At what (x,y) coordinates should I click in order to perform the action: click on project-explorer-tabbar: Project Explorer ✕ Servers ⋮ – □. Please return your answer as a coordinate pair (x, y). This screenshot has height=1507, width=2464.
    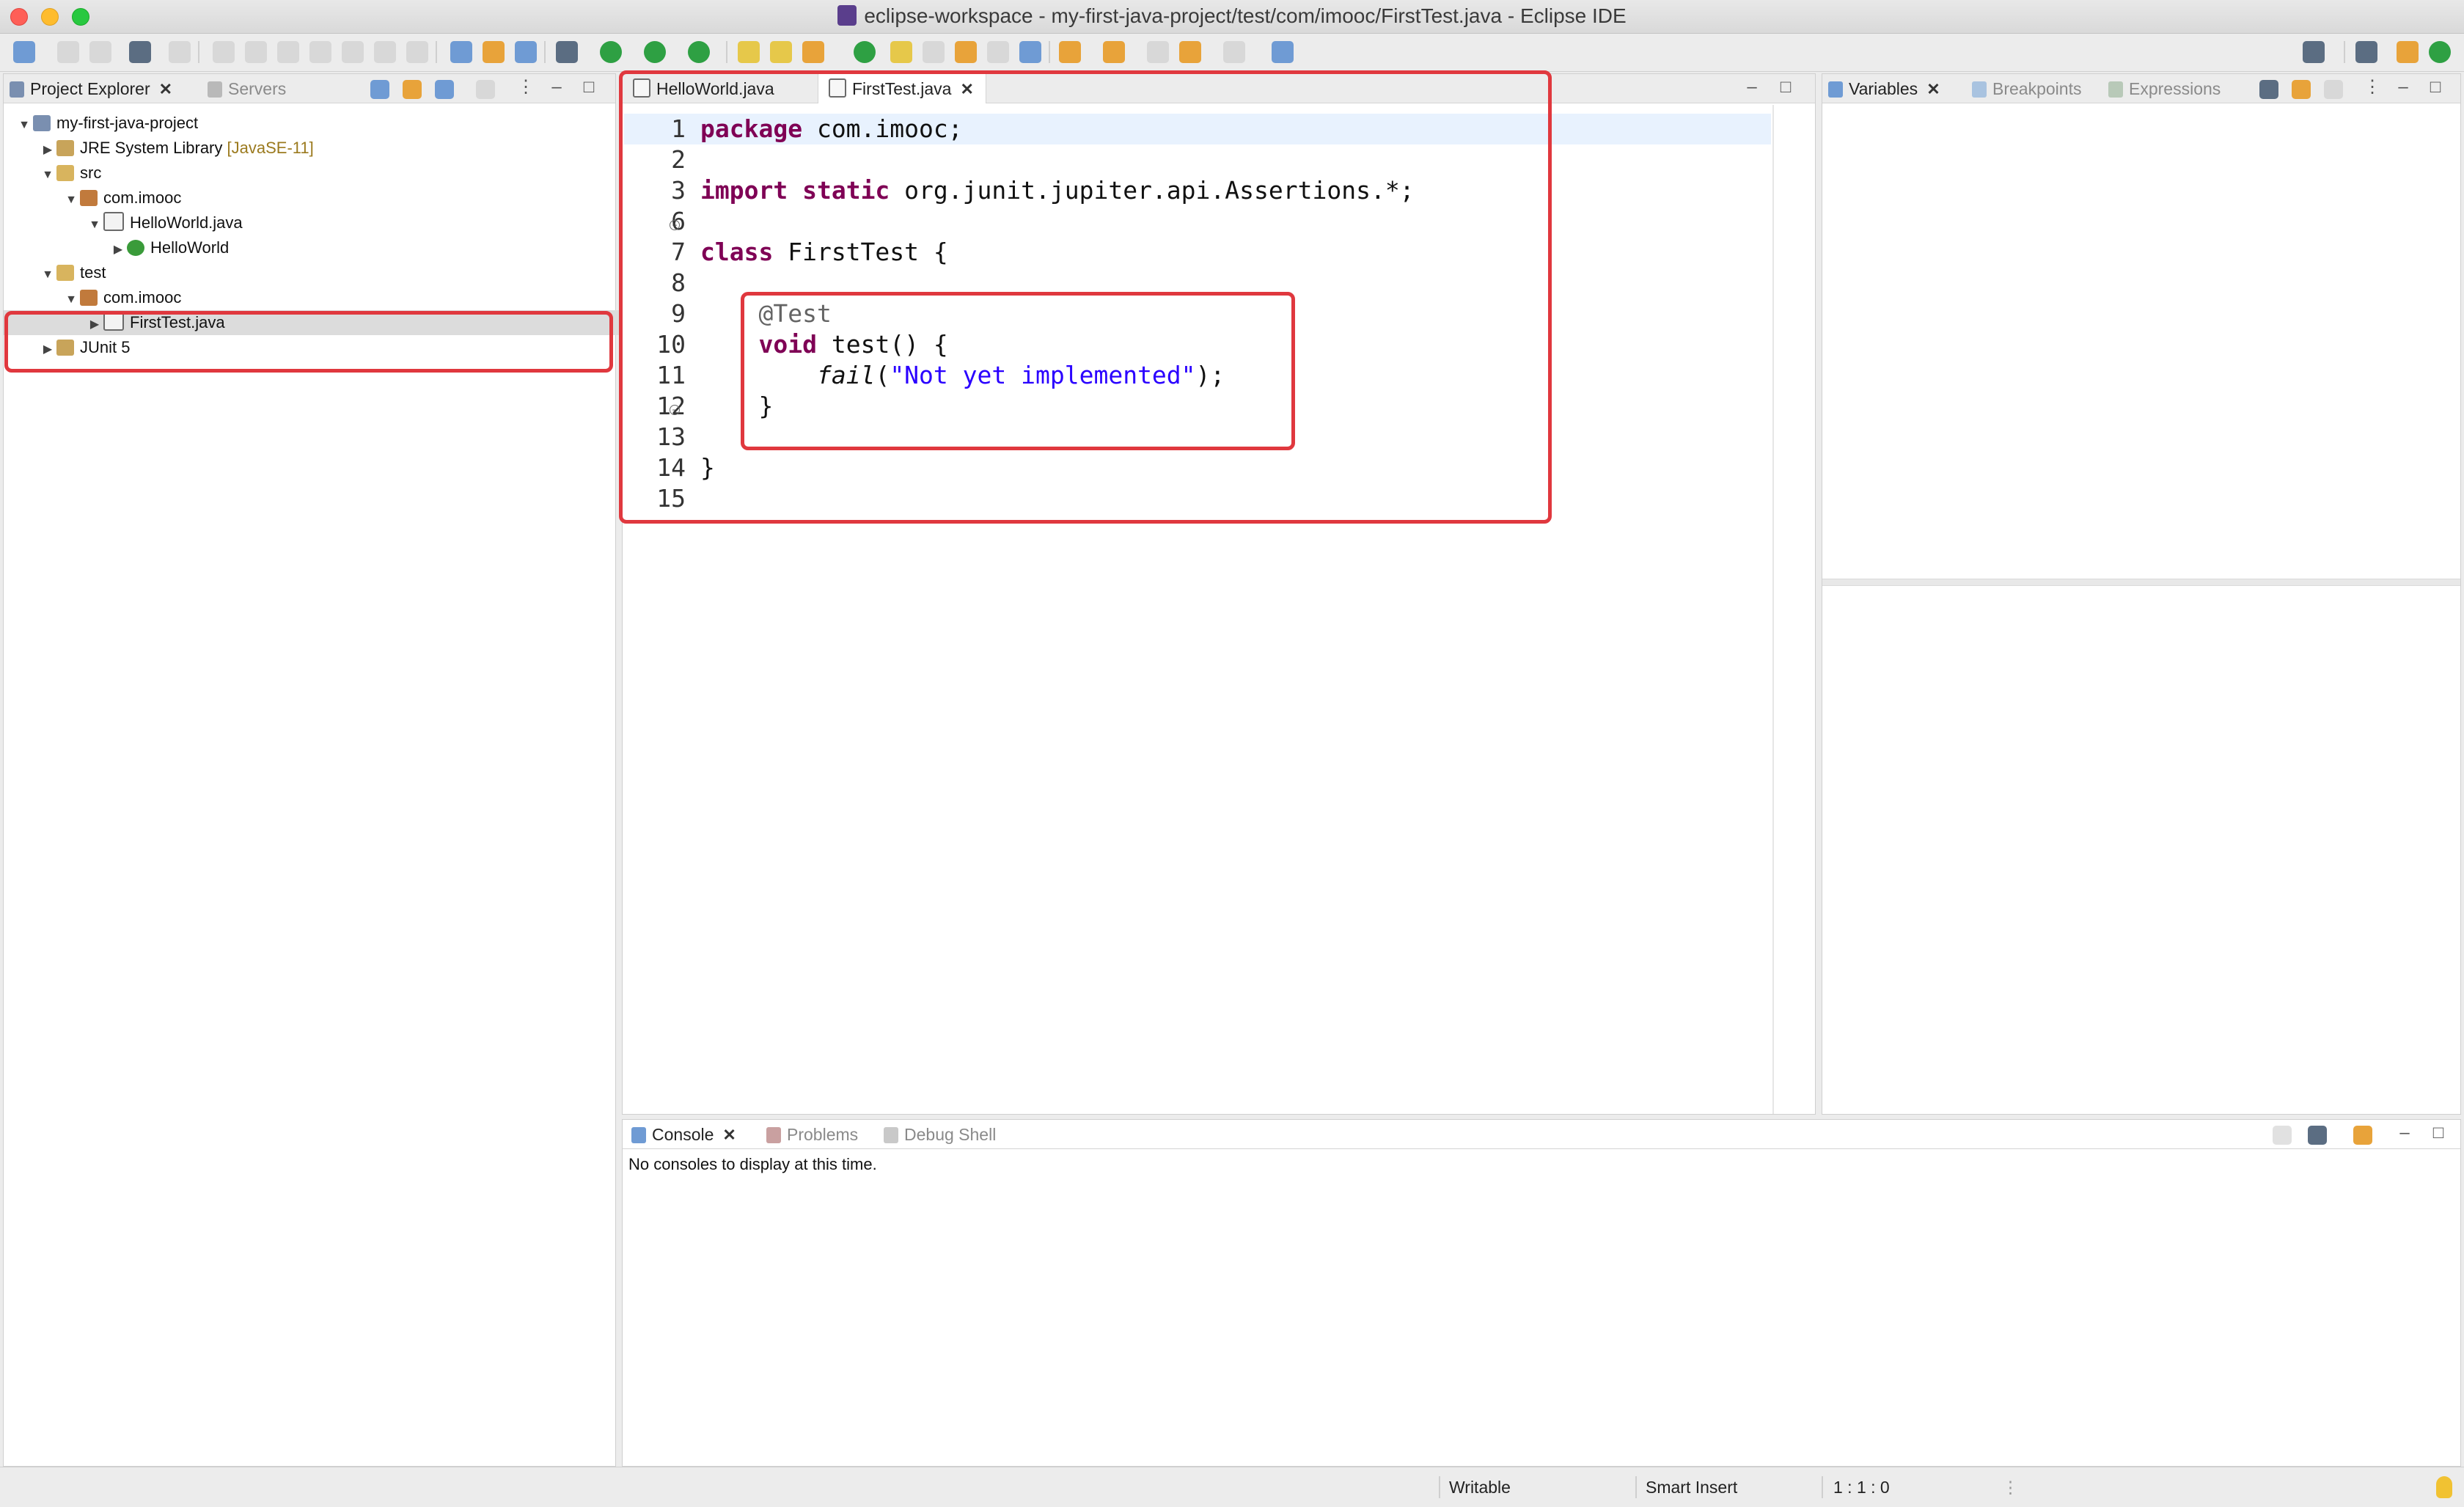
    Looking at the image, I should click on (309, 88).